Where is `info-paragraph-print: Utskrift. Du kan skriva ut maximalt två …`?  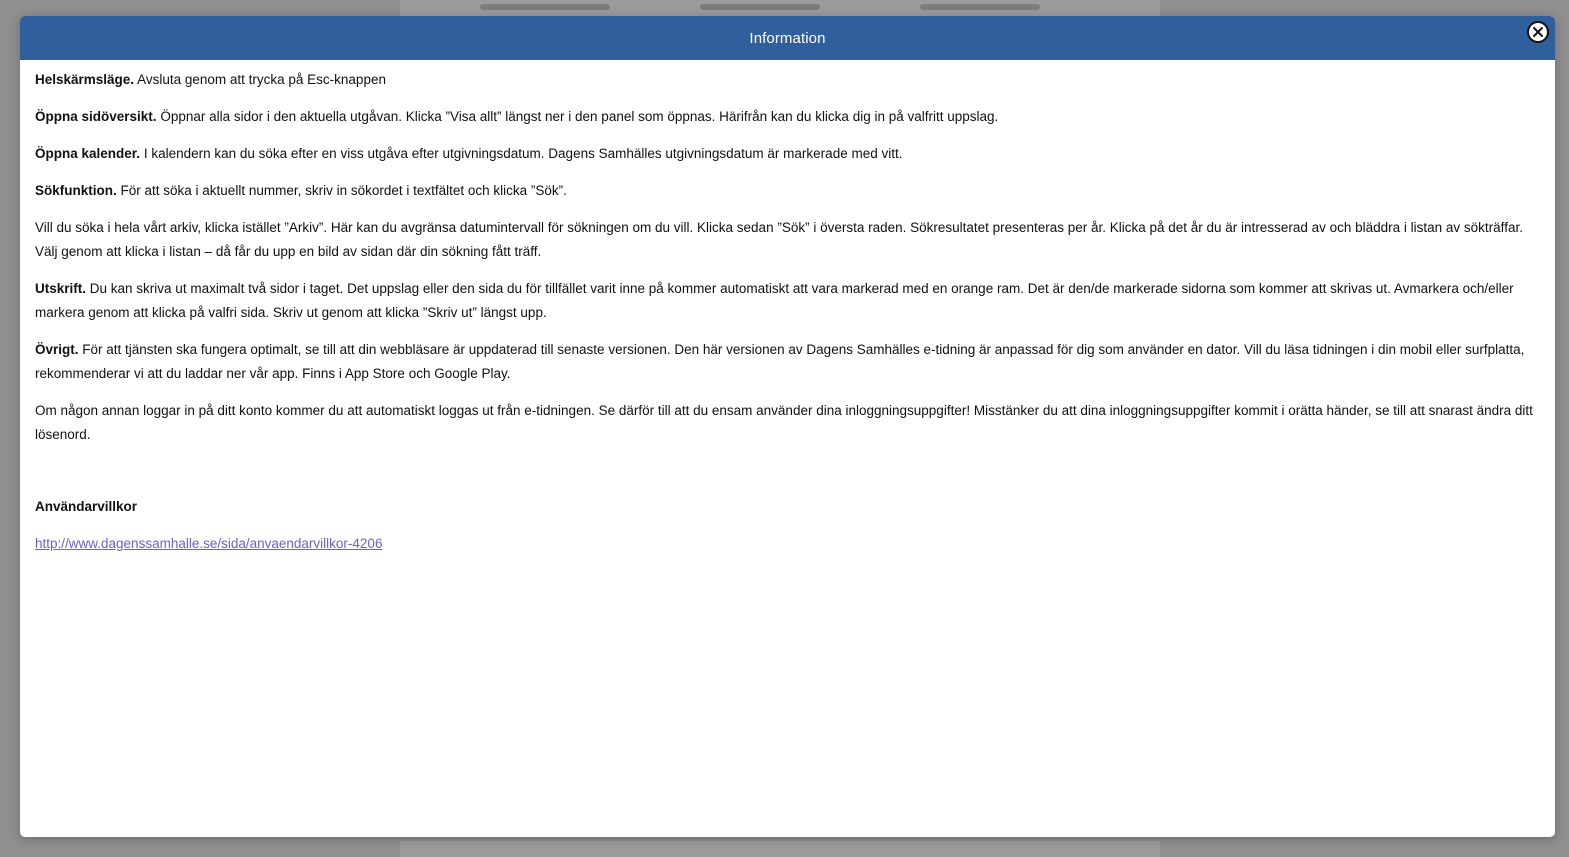 info-paragraph-print: Utskrift. Du kan skriva ut maximalt två … is located at coordinates (787, 301).